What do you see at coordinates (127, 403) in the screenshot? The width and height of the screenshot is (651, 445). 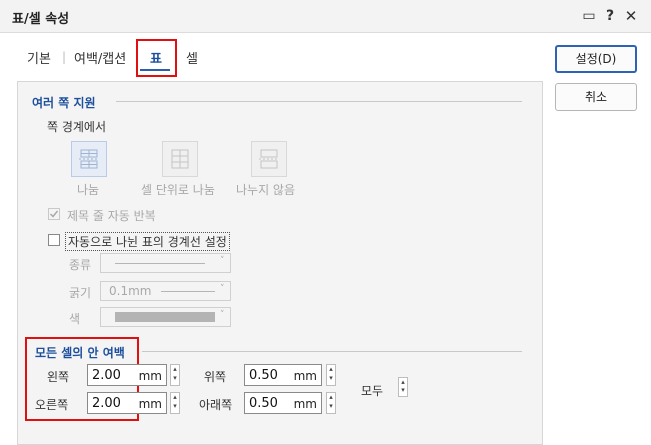 I see `right-margin-input: 2.00 mm` at bounding box center [127, 403].